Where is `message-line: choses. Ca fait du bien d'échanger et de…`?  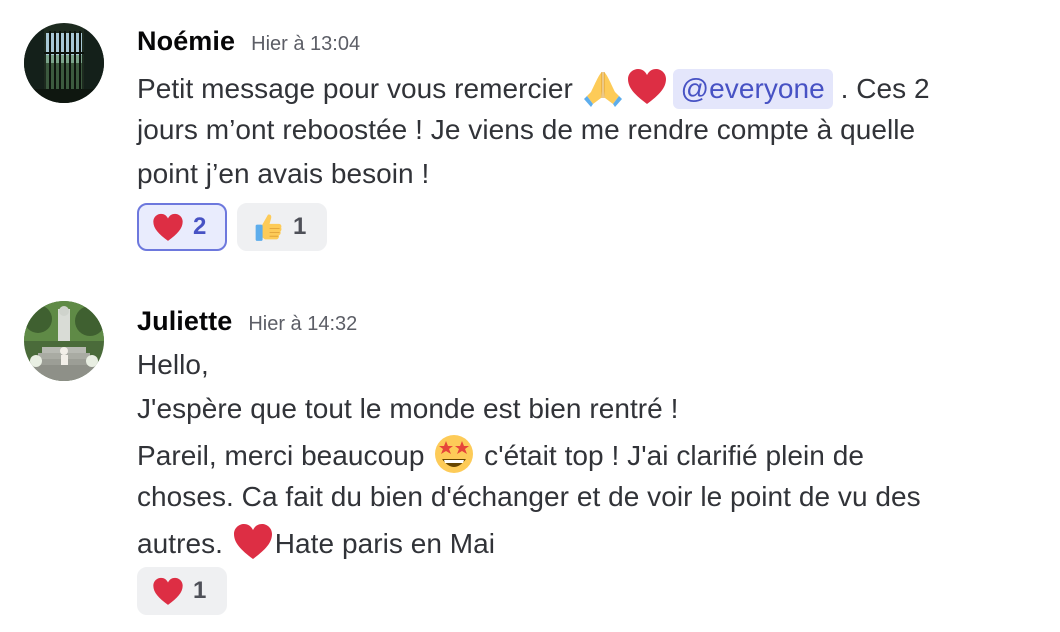 message-line: choses. Ca fait du bien d'échanger et de… is located at coordinates (529, 496).